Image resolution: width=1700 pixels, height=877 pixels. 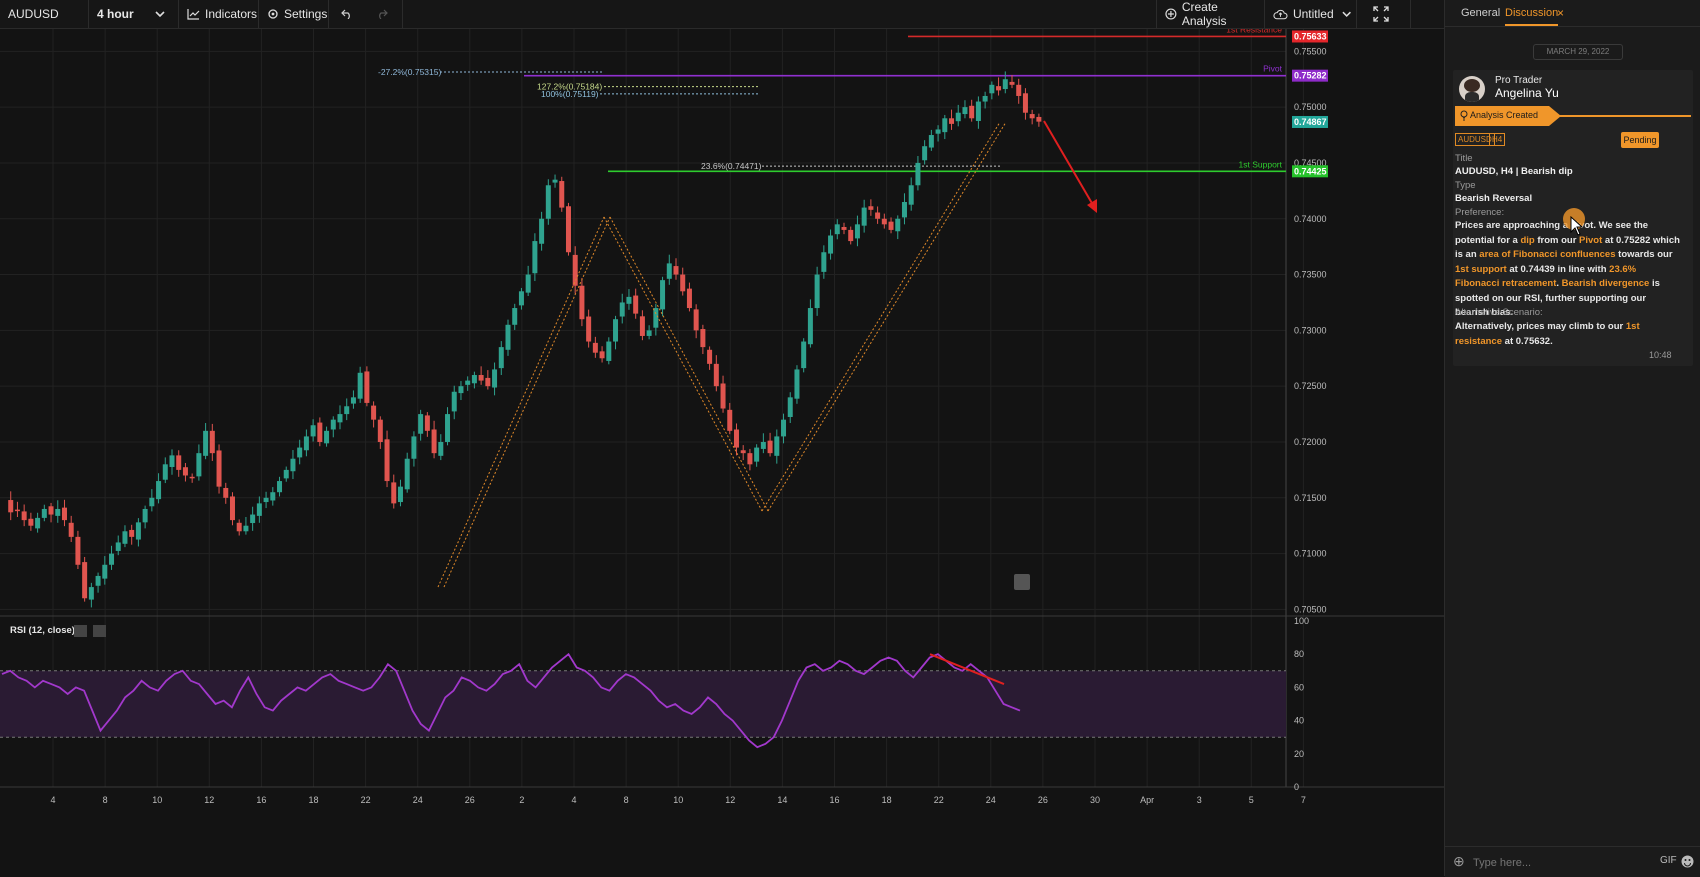 What do you see at coordinates (382, 14) in the screenshot?
I see `redo-icon` at bounding box center [382, 14].